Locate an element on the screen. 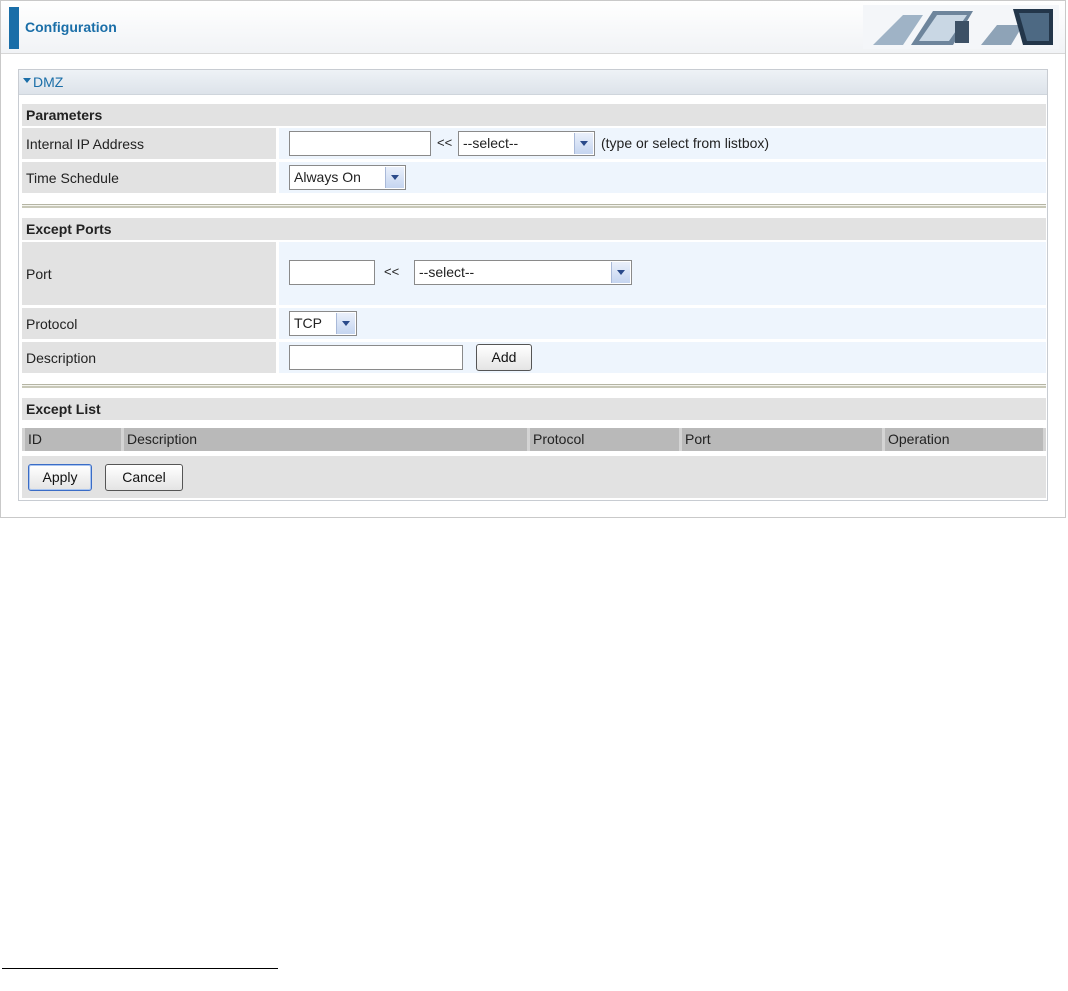  action-bar: Apply Cancel is located at coordinates (534, 477).